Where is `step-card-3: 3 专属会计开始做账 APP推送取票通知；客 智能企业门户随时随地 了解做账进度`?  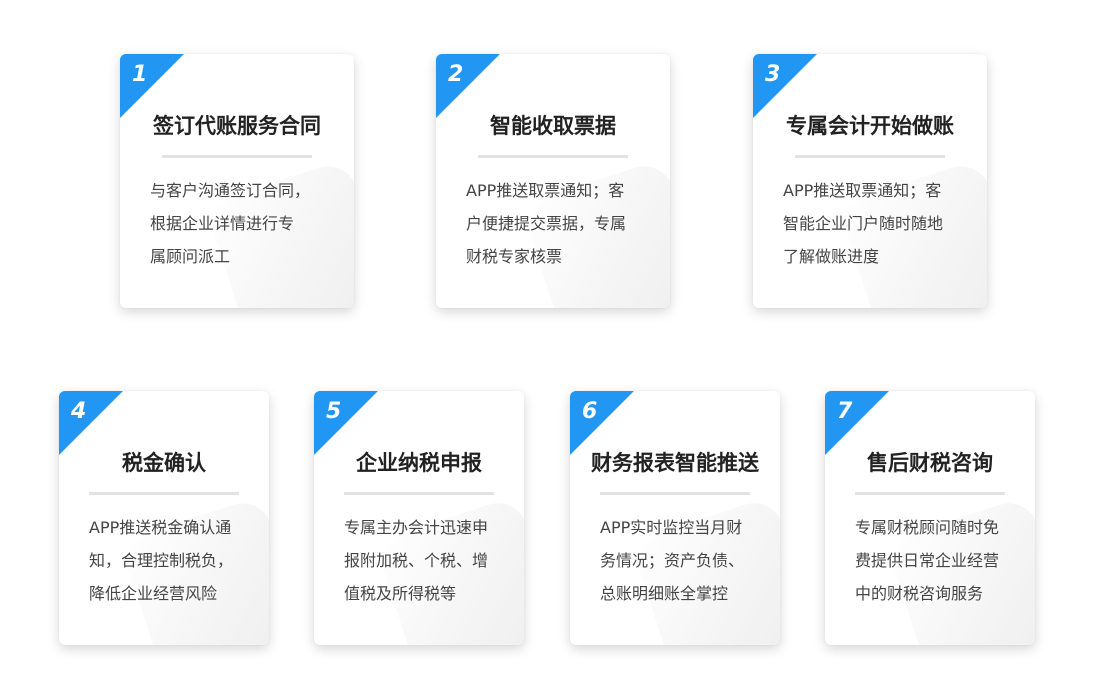
step-card-3: 3 专属会计开始做账 APP推送取票通知；客 智能企业门户随时随地 了解做账进度 is located at coordinates (870, 181).